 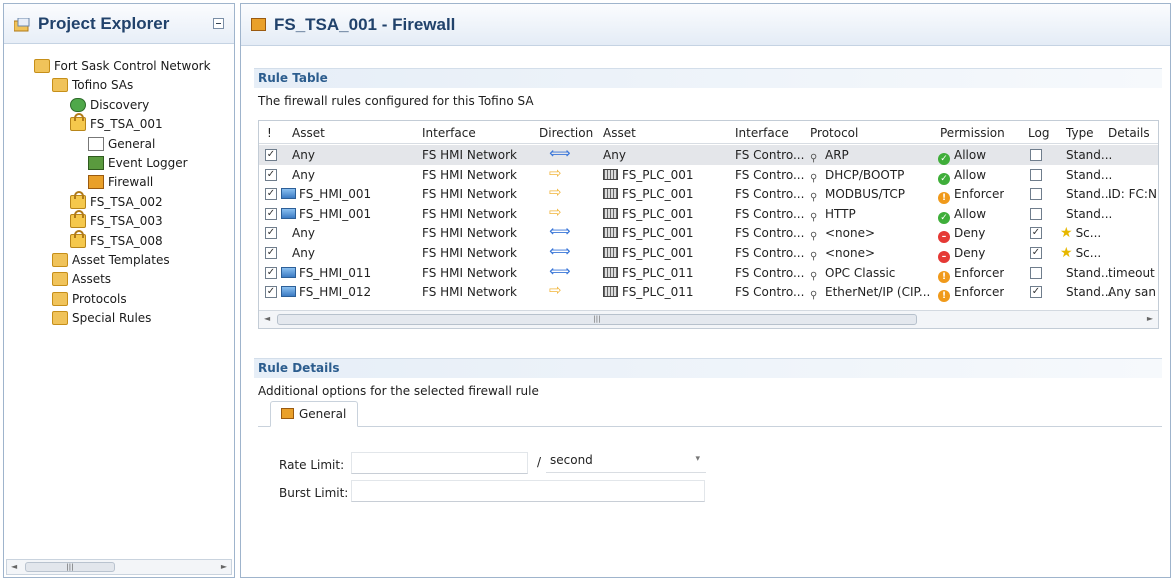 I want to click on tab-general: General, so click(x=314, y=414).